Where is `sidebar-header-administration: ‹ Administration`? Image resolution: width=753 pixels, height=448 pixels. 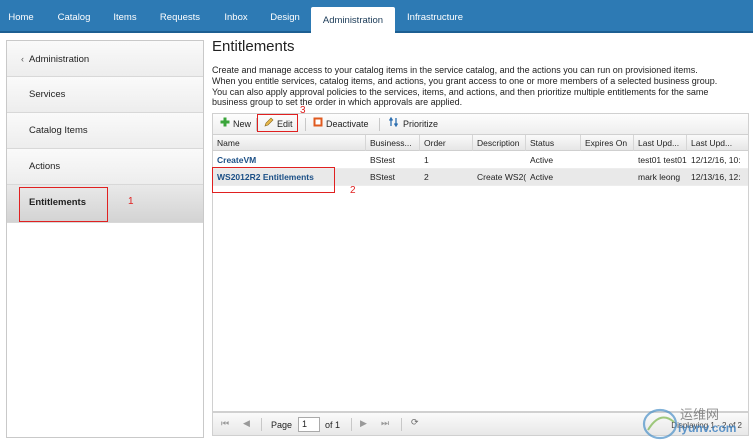 sidebar-header-administration: ‹ Administration is located at coordinates (105, 59).